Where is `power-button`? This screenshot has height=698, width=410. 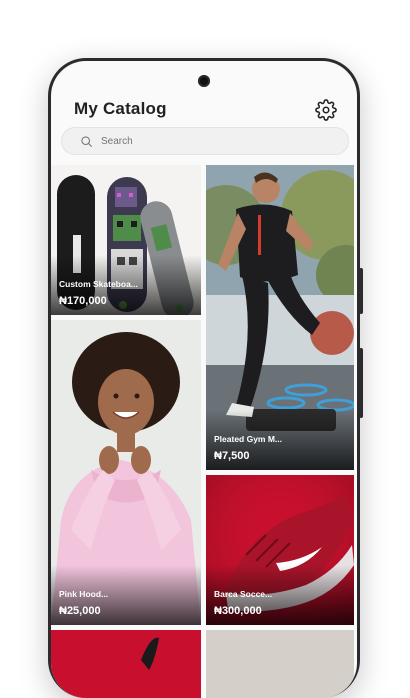 power-button is located at coordinates (361, 383).